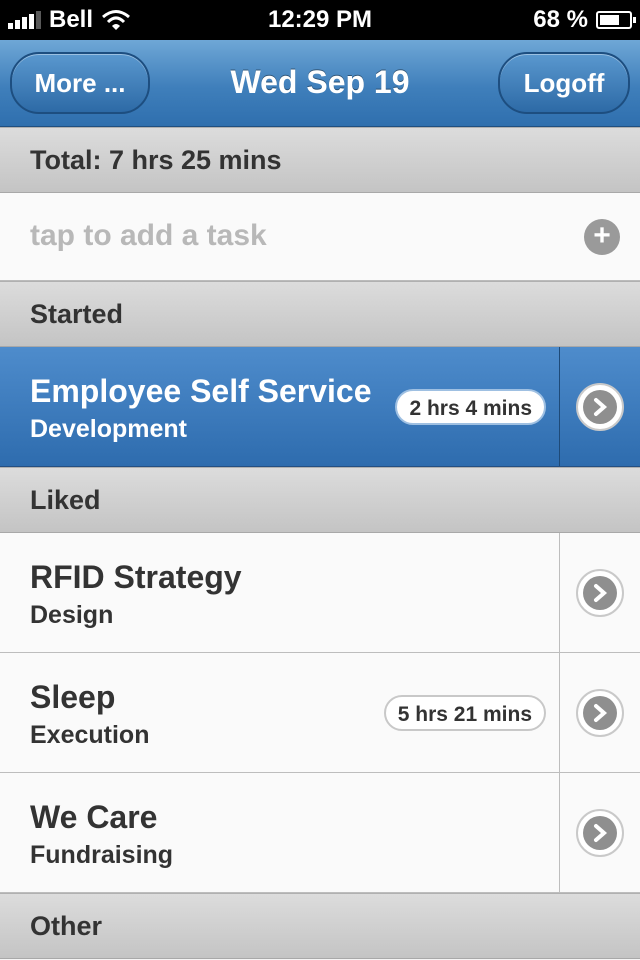 Image resolution: width=640 pixels, height=960 pixels. Describe the element at coordinates (320, 314) in the screenshot. I see `section-started: Started` at that location.